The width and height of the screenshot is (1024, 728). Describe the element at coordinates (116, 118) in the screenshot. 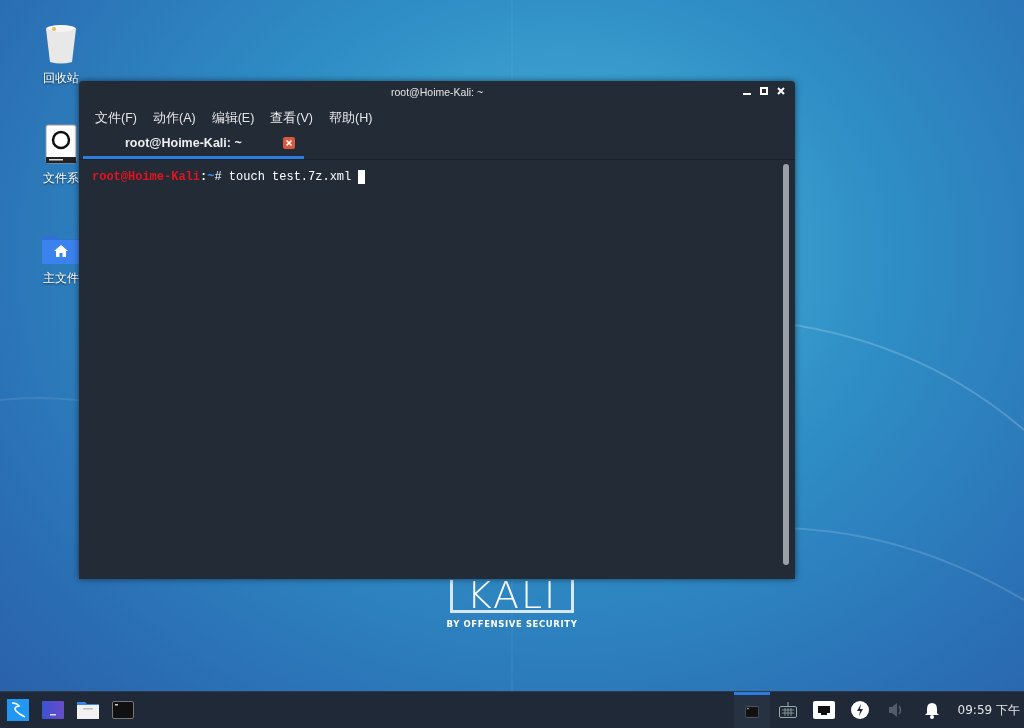

I see `menu-item: 文件(F)` at that location.